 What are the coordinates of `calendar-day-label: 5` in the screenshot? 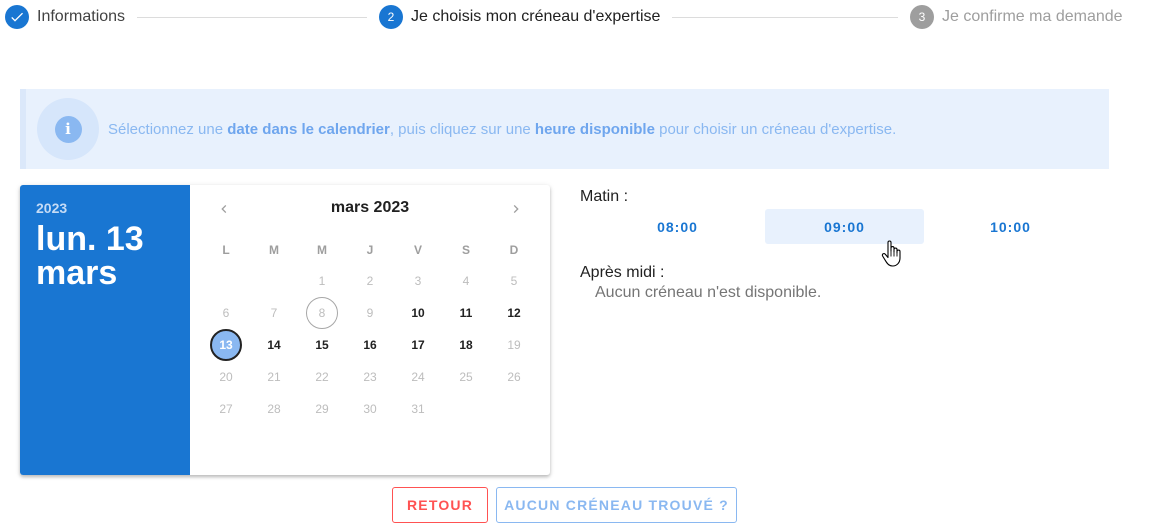 It's located at (514, 281).